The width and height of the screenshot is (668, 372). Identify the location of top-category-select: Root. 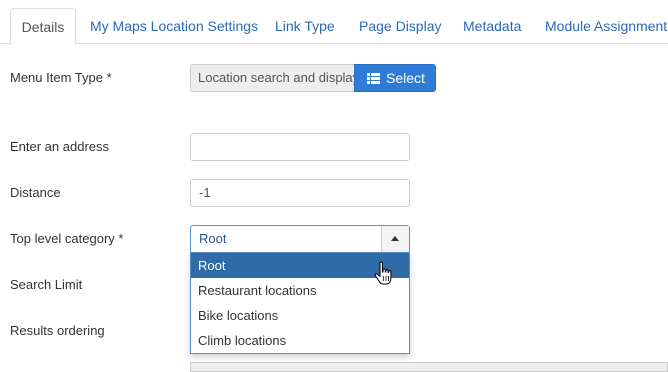
(300, 239).